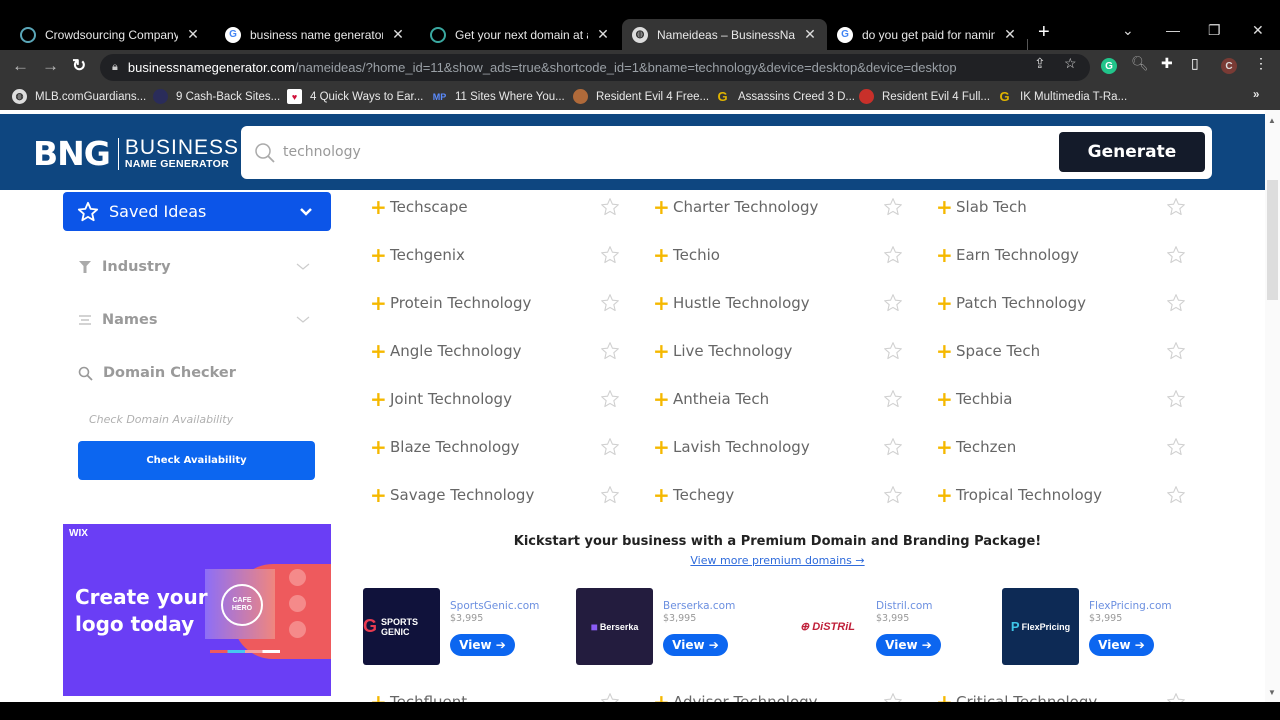  Describe the element at coordinates (50, 66) in the screenshot. I see `forward-arrow-icon: →` at that location.